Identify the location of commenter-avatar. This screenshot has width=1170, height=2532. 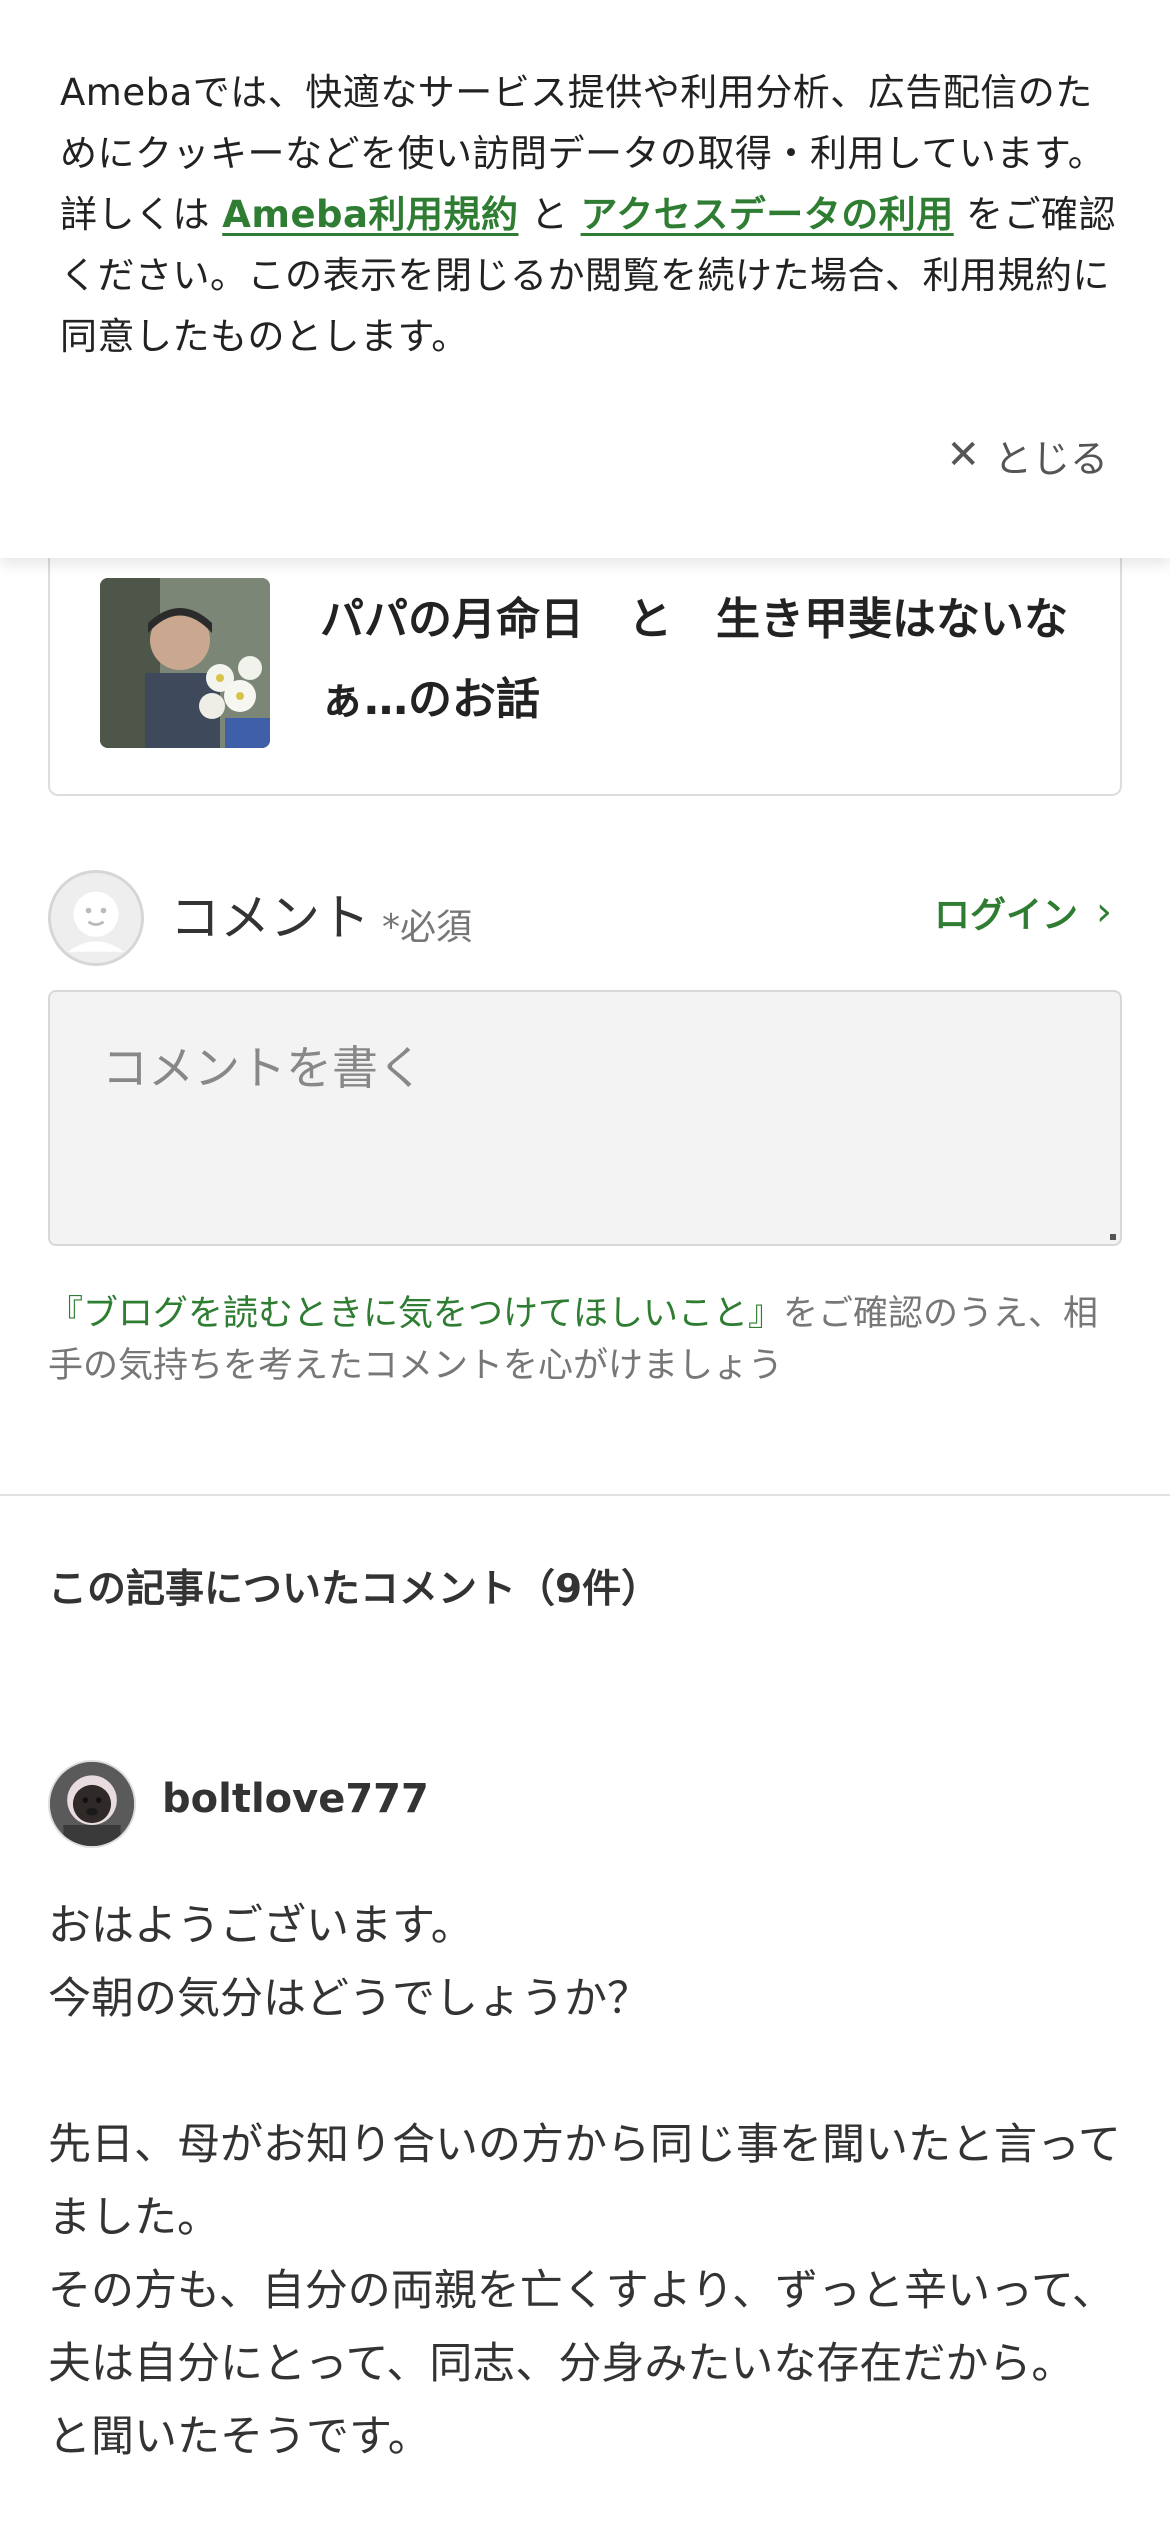
(92, 1804).